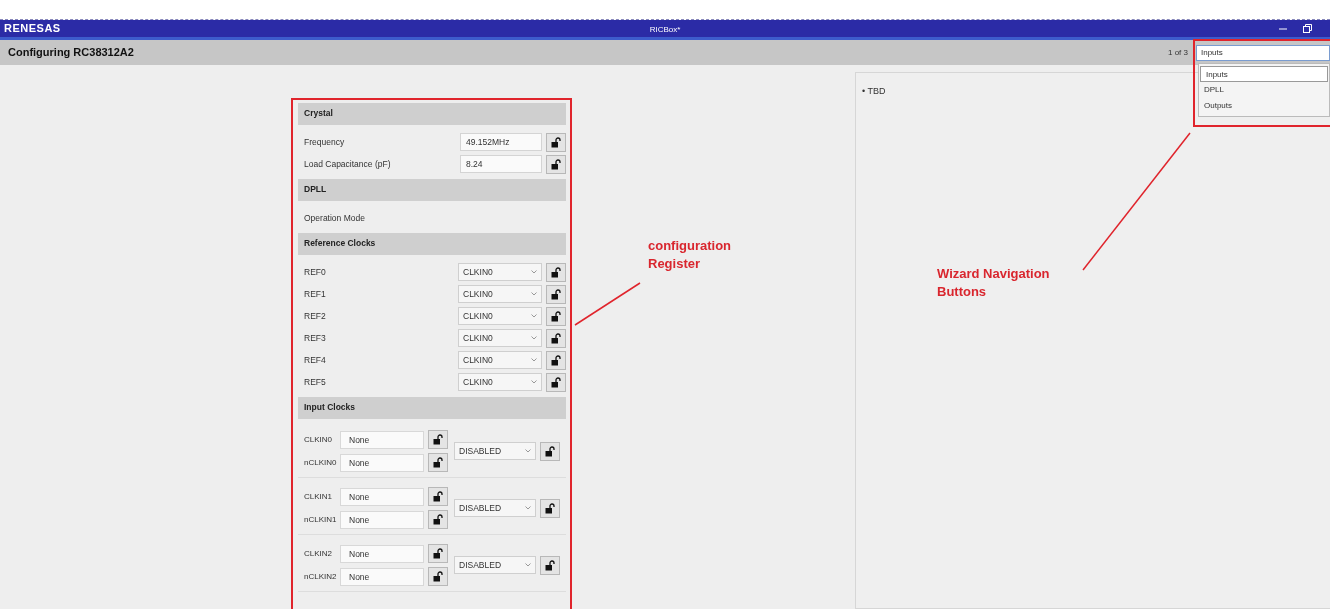 The image size is (1330, 609). Describe the element at coordinates (325, 142) in the screenshot. I see `field-label: Frequency` at that location.